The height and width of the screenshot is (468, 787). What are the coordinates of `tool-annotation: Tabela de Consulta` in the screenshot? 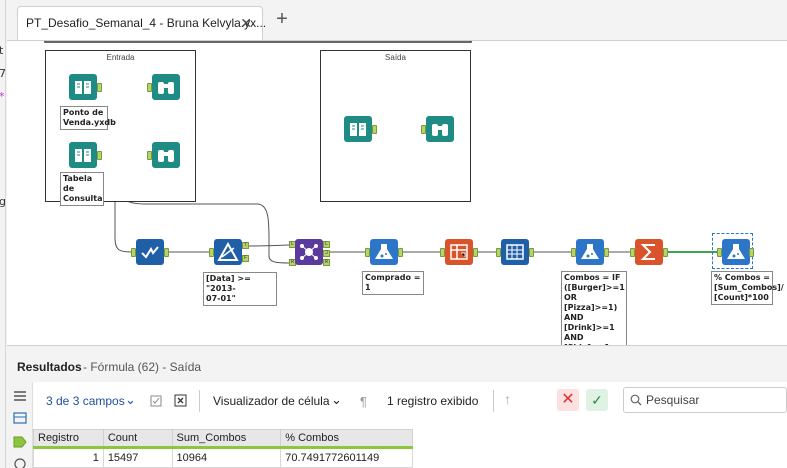 It's located at (82, 189).